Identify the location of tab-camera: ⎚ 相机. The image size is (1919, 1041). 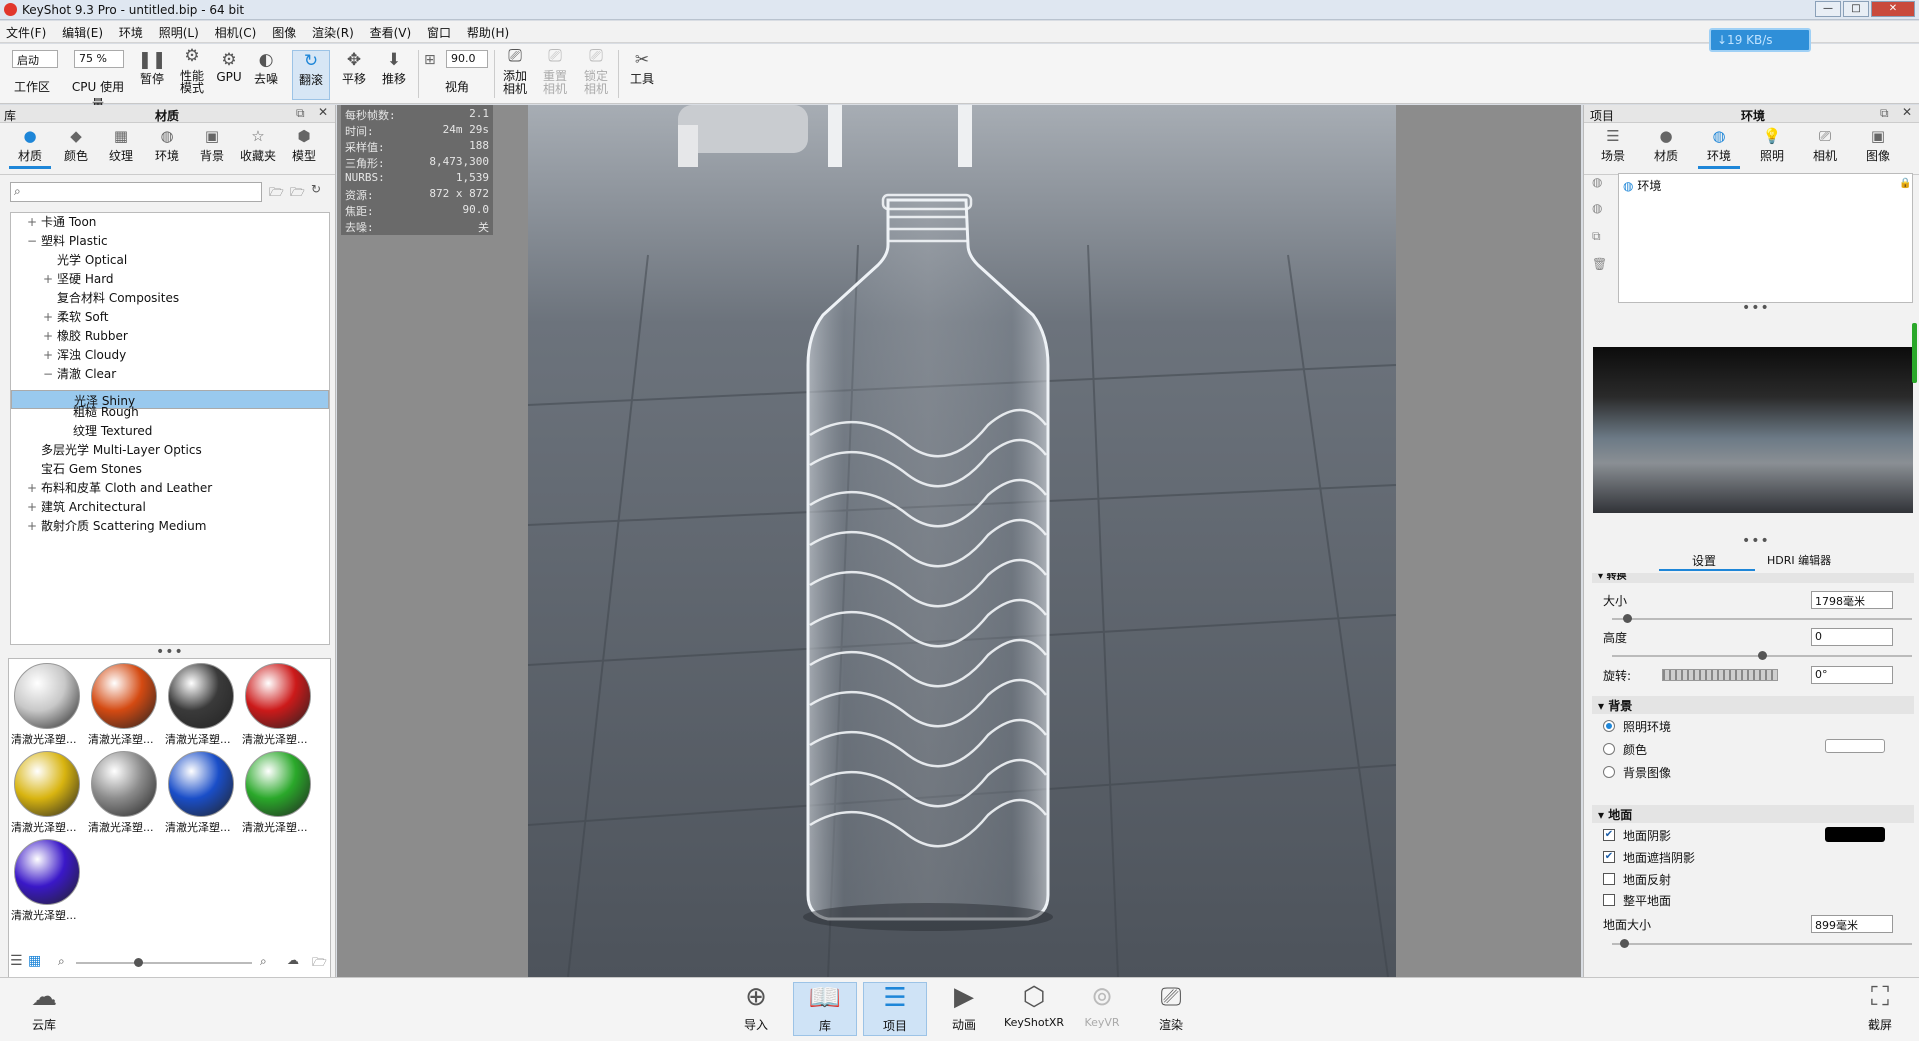
(1825, 145).